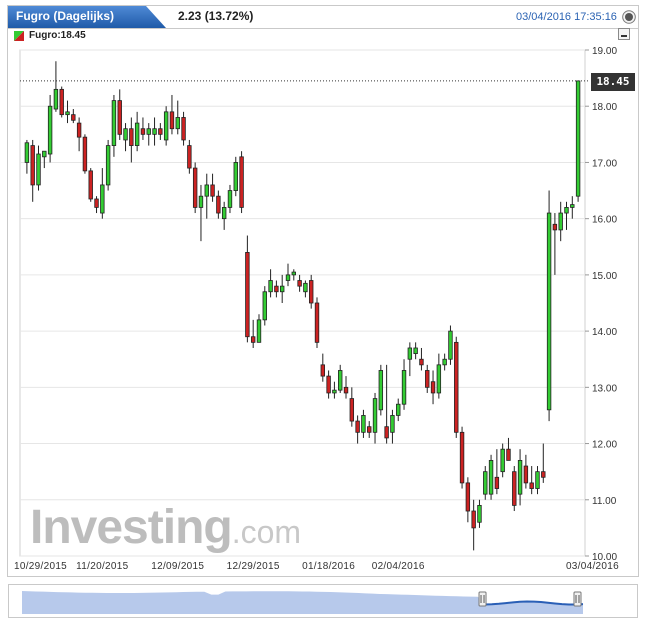 The width and height of the screenshot is (650, 627). What do you see at coordinates (604, 163) in the screenshot?
I see `y-tick-label: 17.00` at bounding box center [604, 163].